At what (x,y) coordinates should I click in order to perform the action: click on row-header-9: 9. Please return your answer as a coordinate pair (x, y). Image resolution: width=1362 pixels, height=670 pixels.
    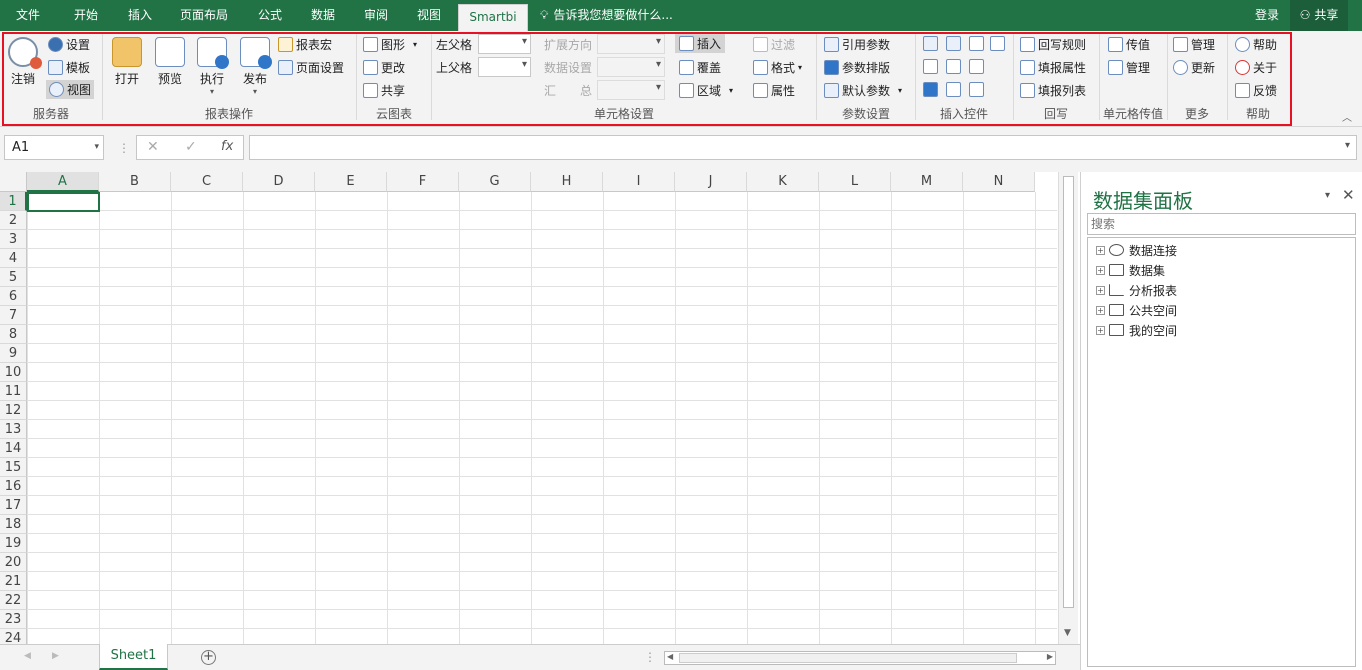
    Looking at the image, I should click on (13, 353).